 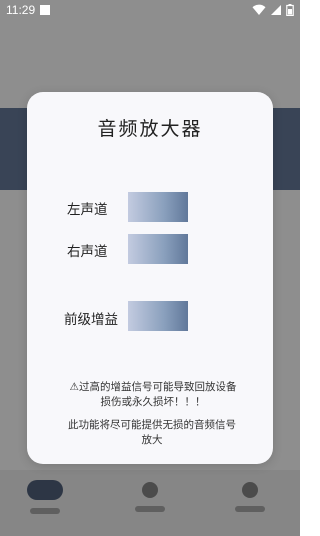 I want to click on battery-icon, so click(x=290, y=10).